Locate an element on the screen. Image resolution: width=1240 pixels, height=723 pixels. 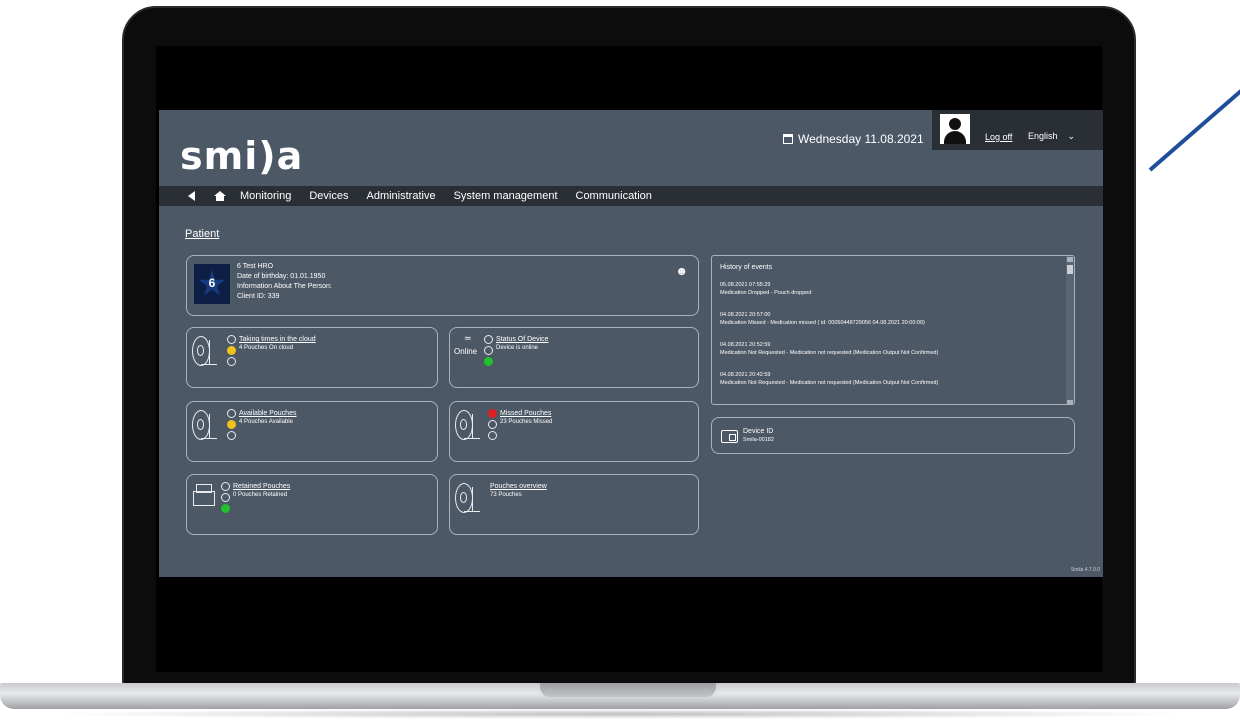
scroll-up-icon is located at coordinates (1070, 259).